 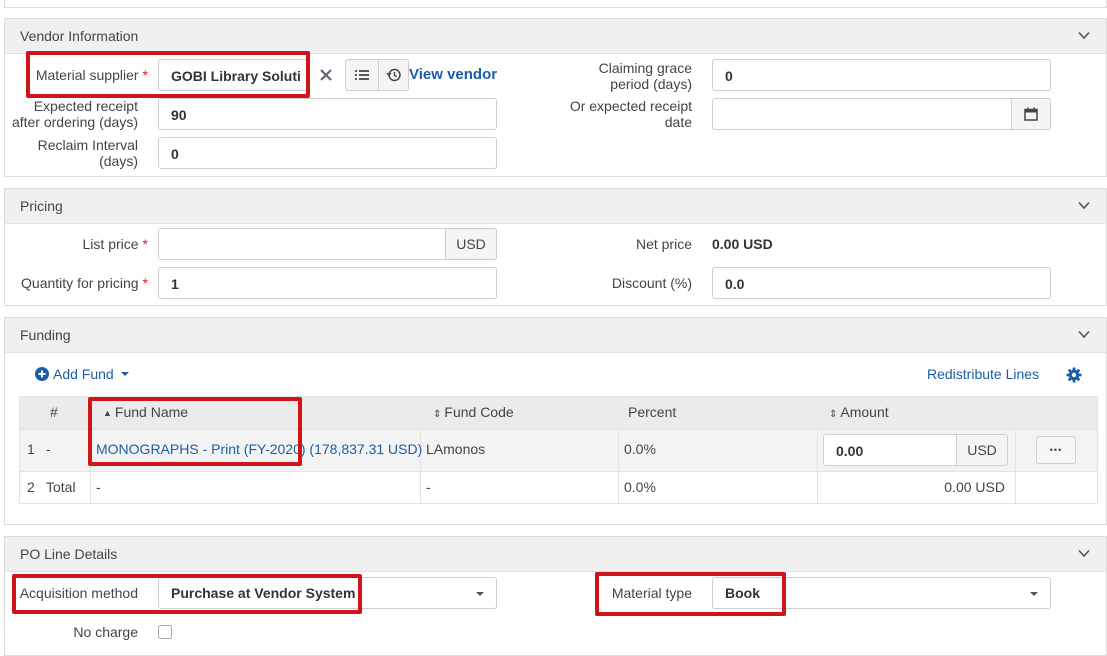 What do you see at coordinates (630, 114) in the screenshot?
I see `or-expected-receipt-date-label: Or expected receipt date` at bounding box center [630, 114].